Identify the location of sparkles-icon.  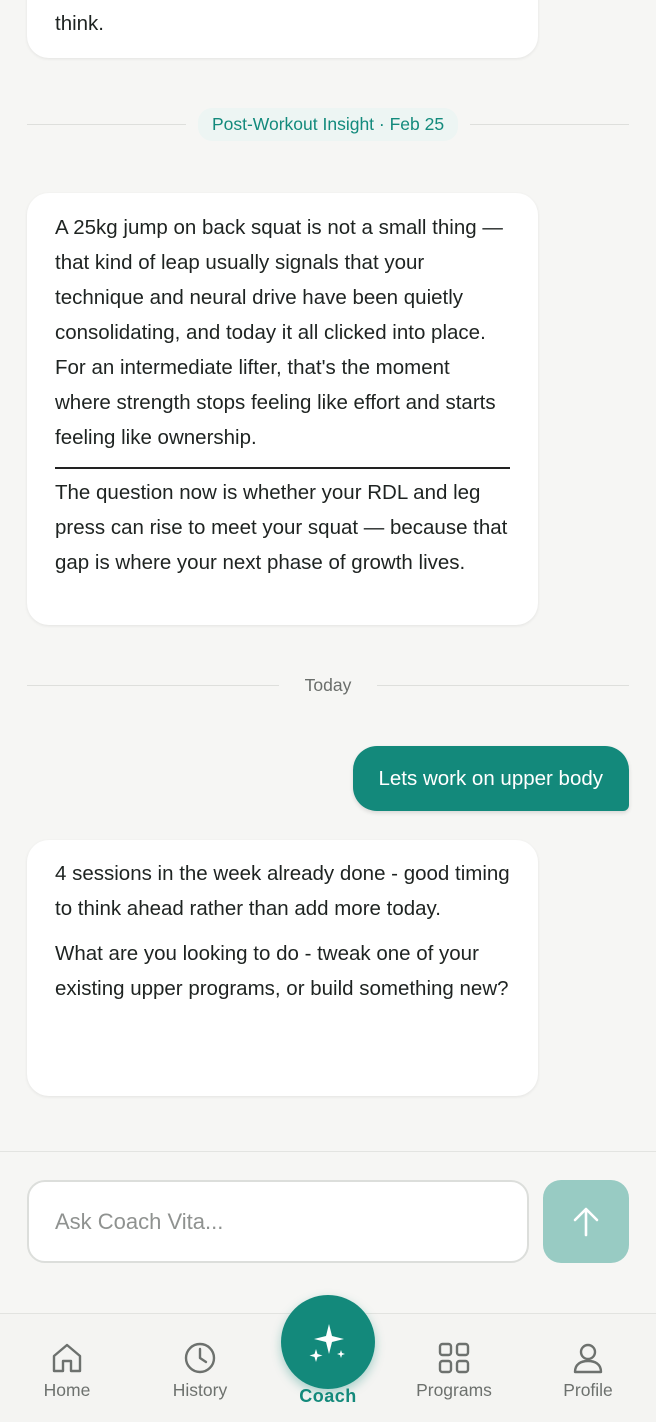
(327, 1343).